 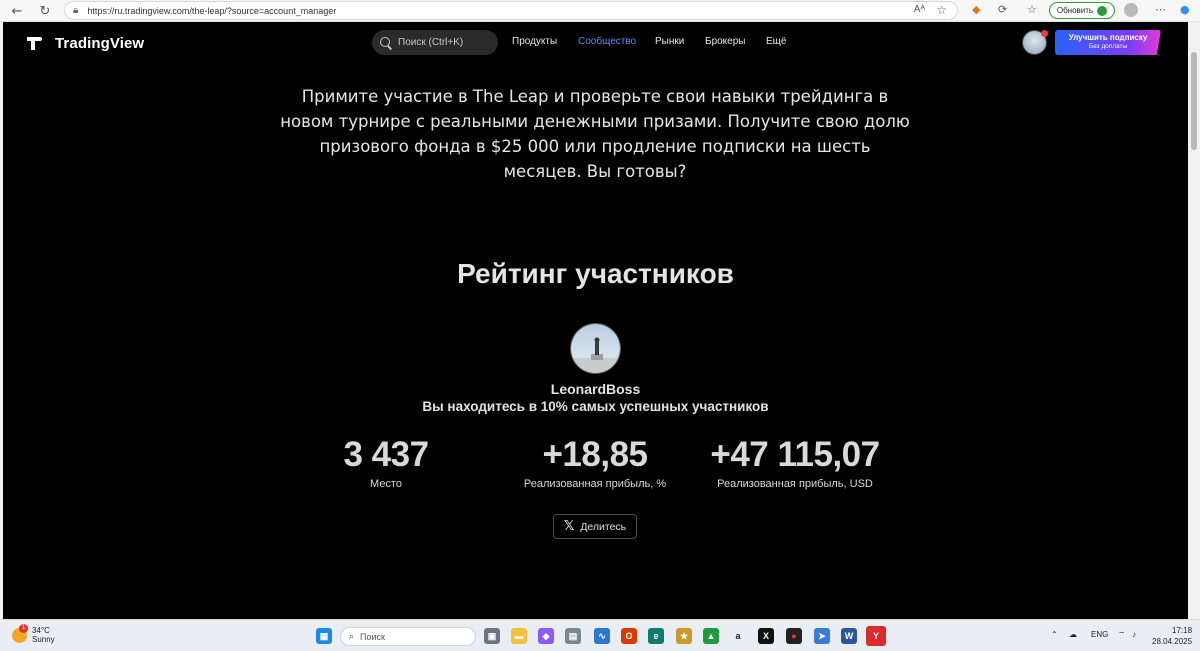 I want to click on taskbar-search-placeholder: Поиск, so click(x=372, y=636).